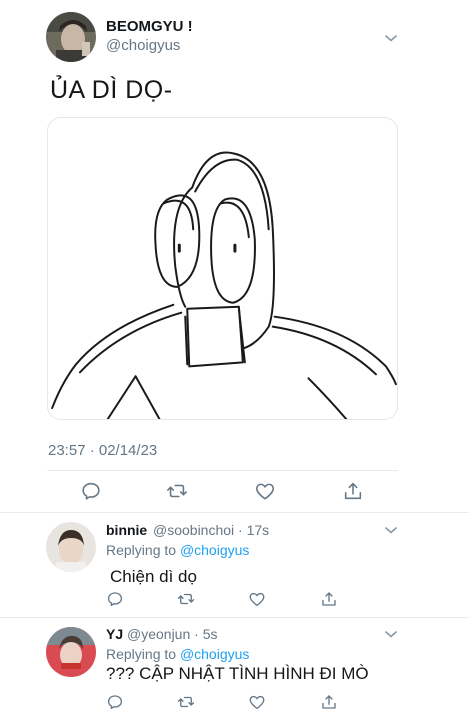 The height and width of the screenshot is (720, 469). Describe the element at coordinates (143, 45) in the screenshot. I see `main-tweet-handle: @choigyus` at that location.